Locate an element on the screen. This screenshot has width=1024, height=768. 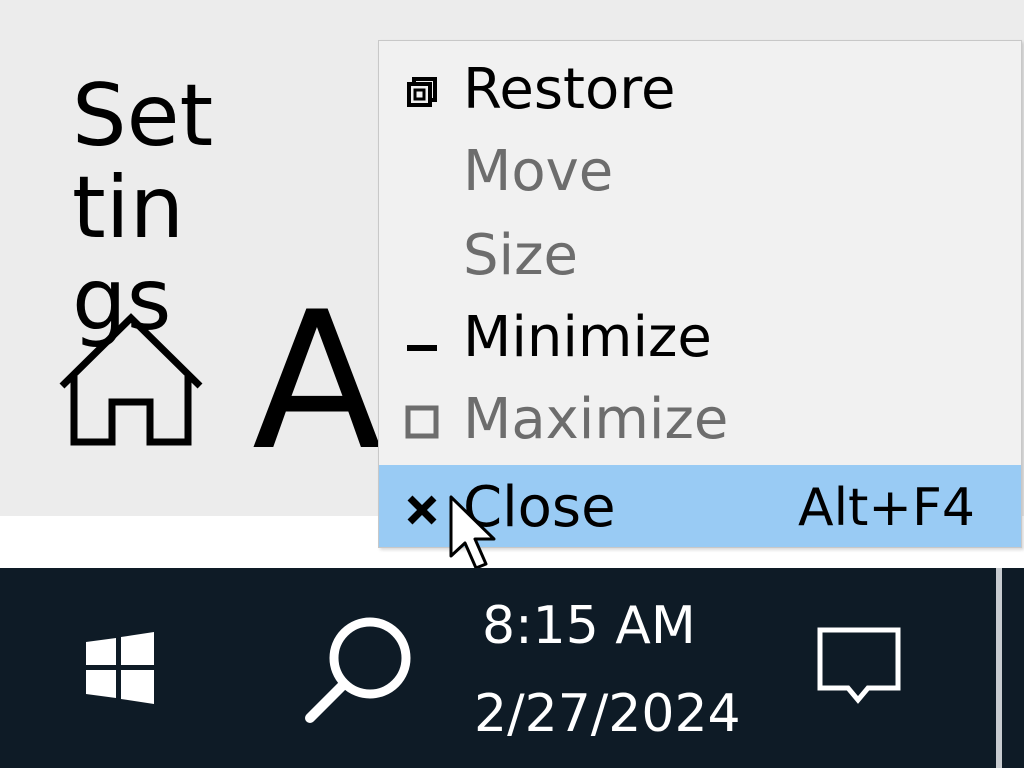
taskbar-clock-date: 2/27/2024 is located at coordinates (619, 714).